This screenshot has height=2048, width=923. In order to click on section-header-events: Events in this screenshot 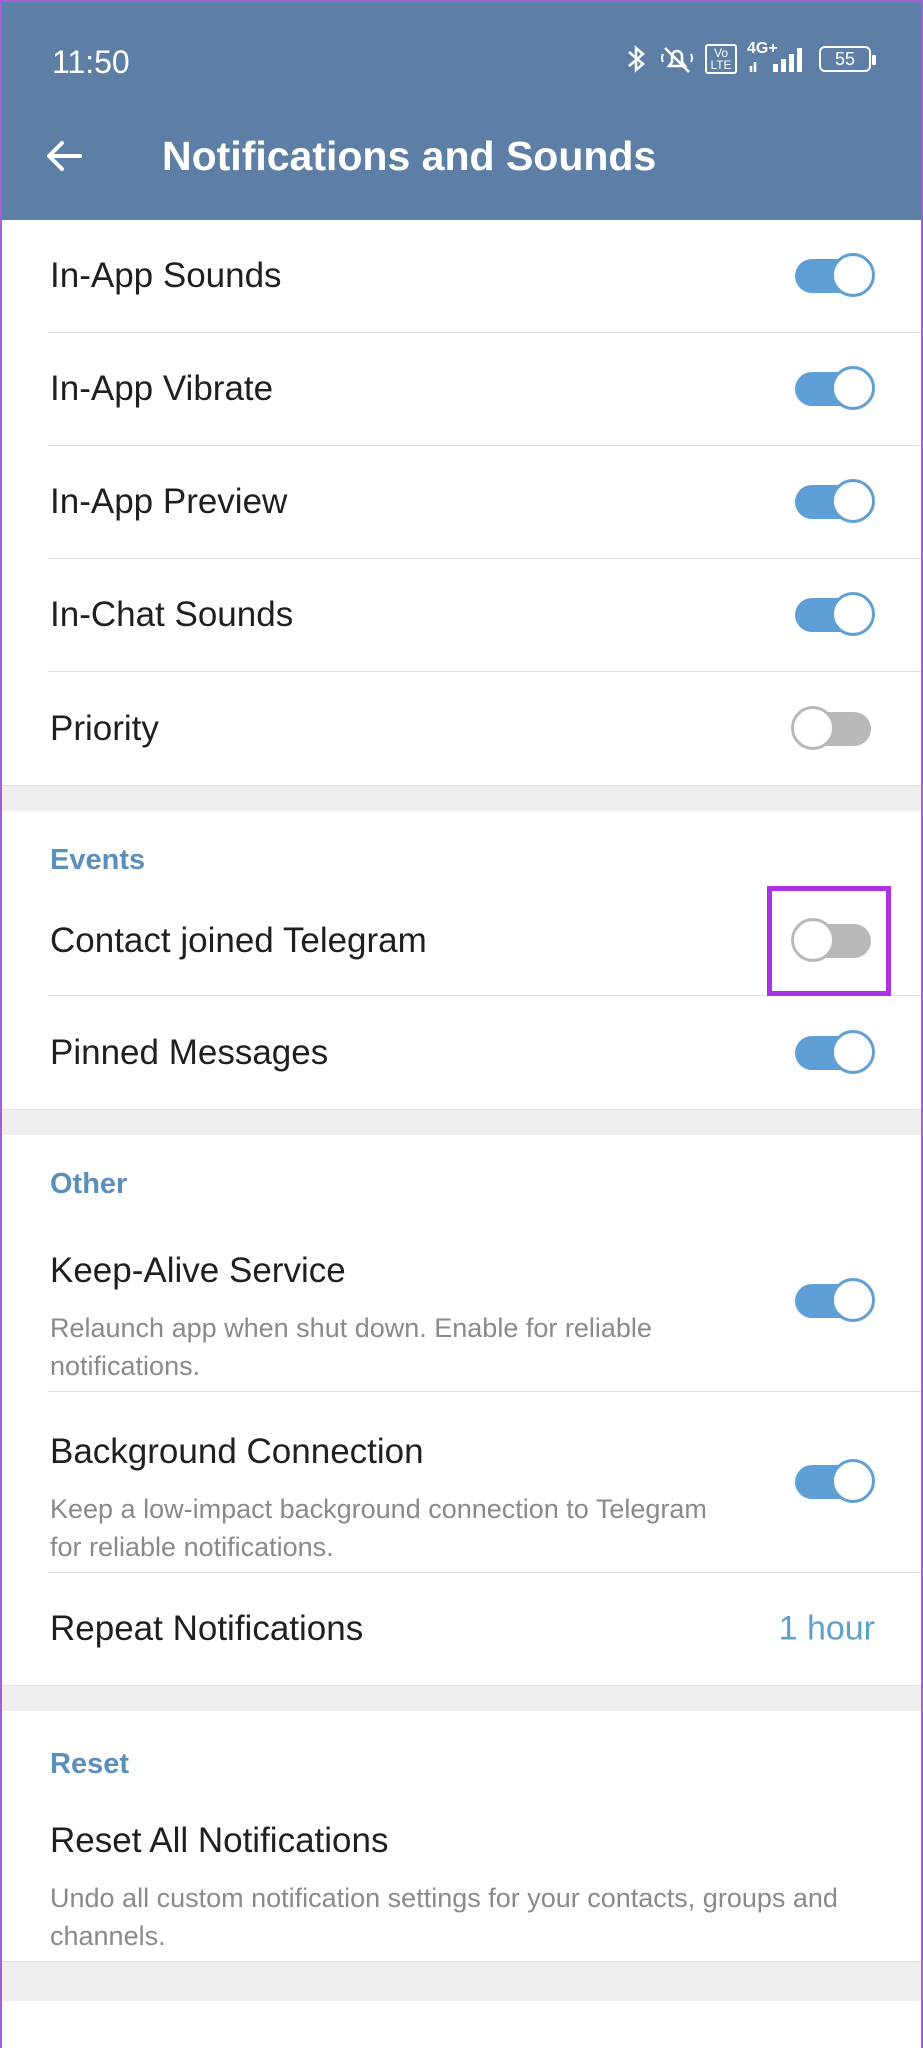, I will do `click(461, 849)`.